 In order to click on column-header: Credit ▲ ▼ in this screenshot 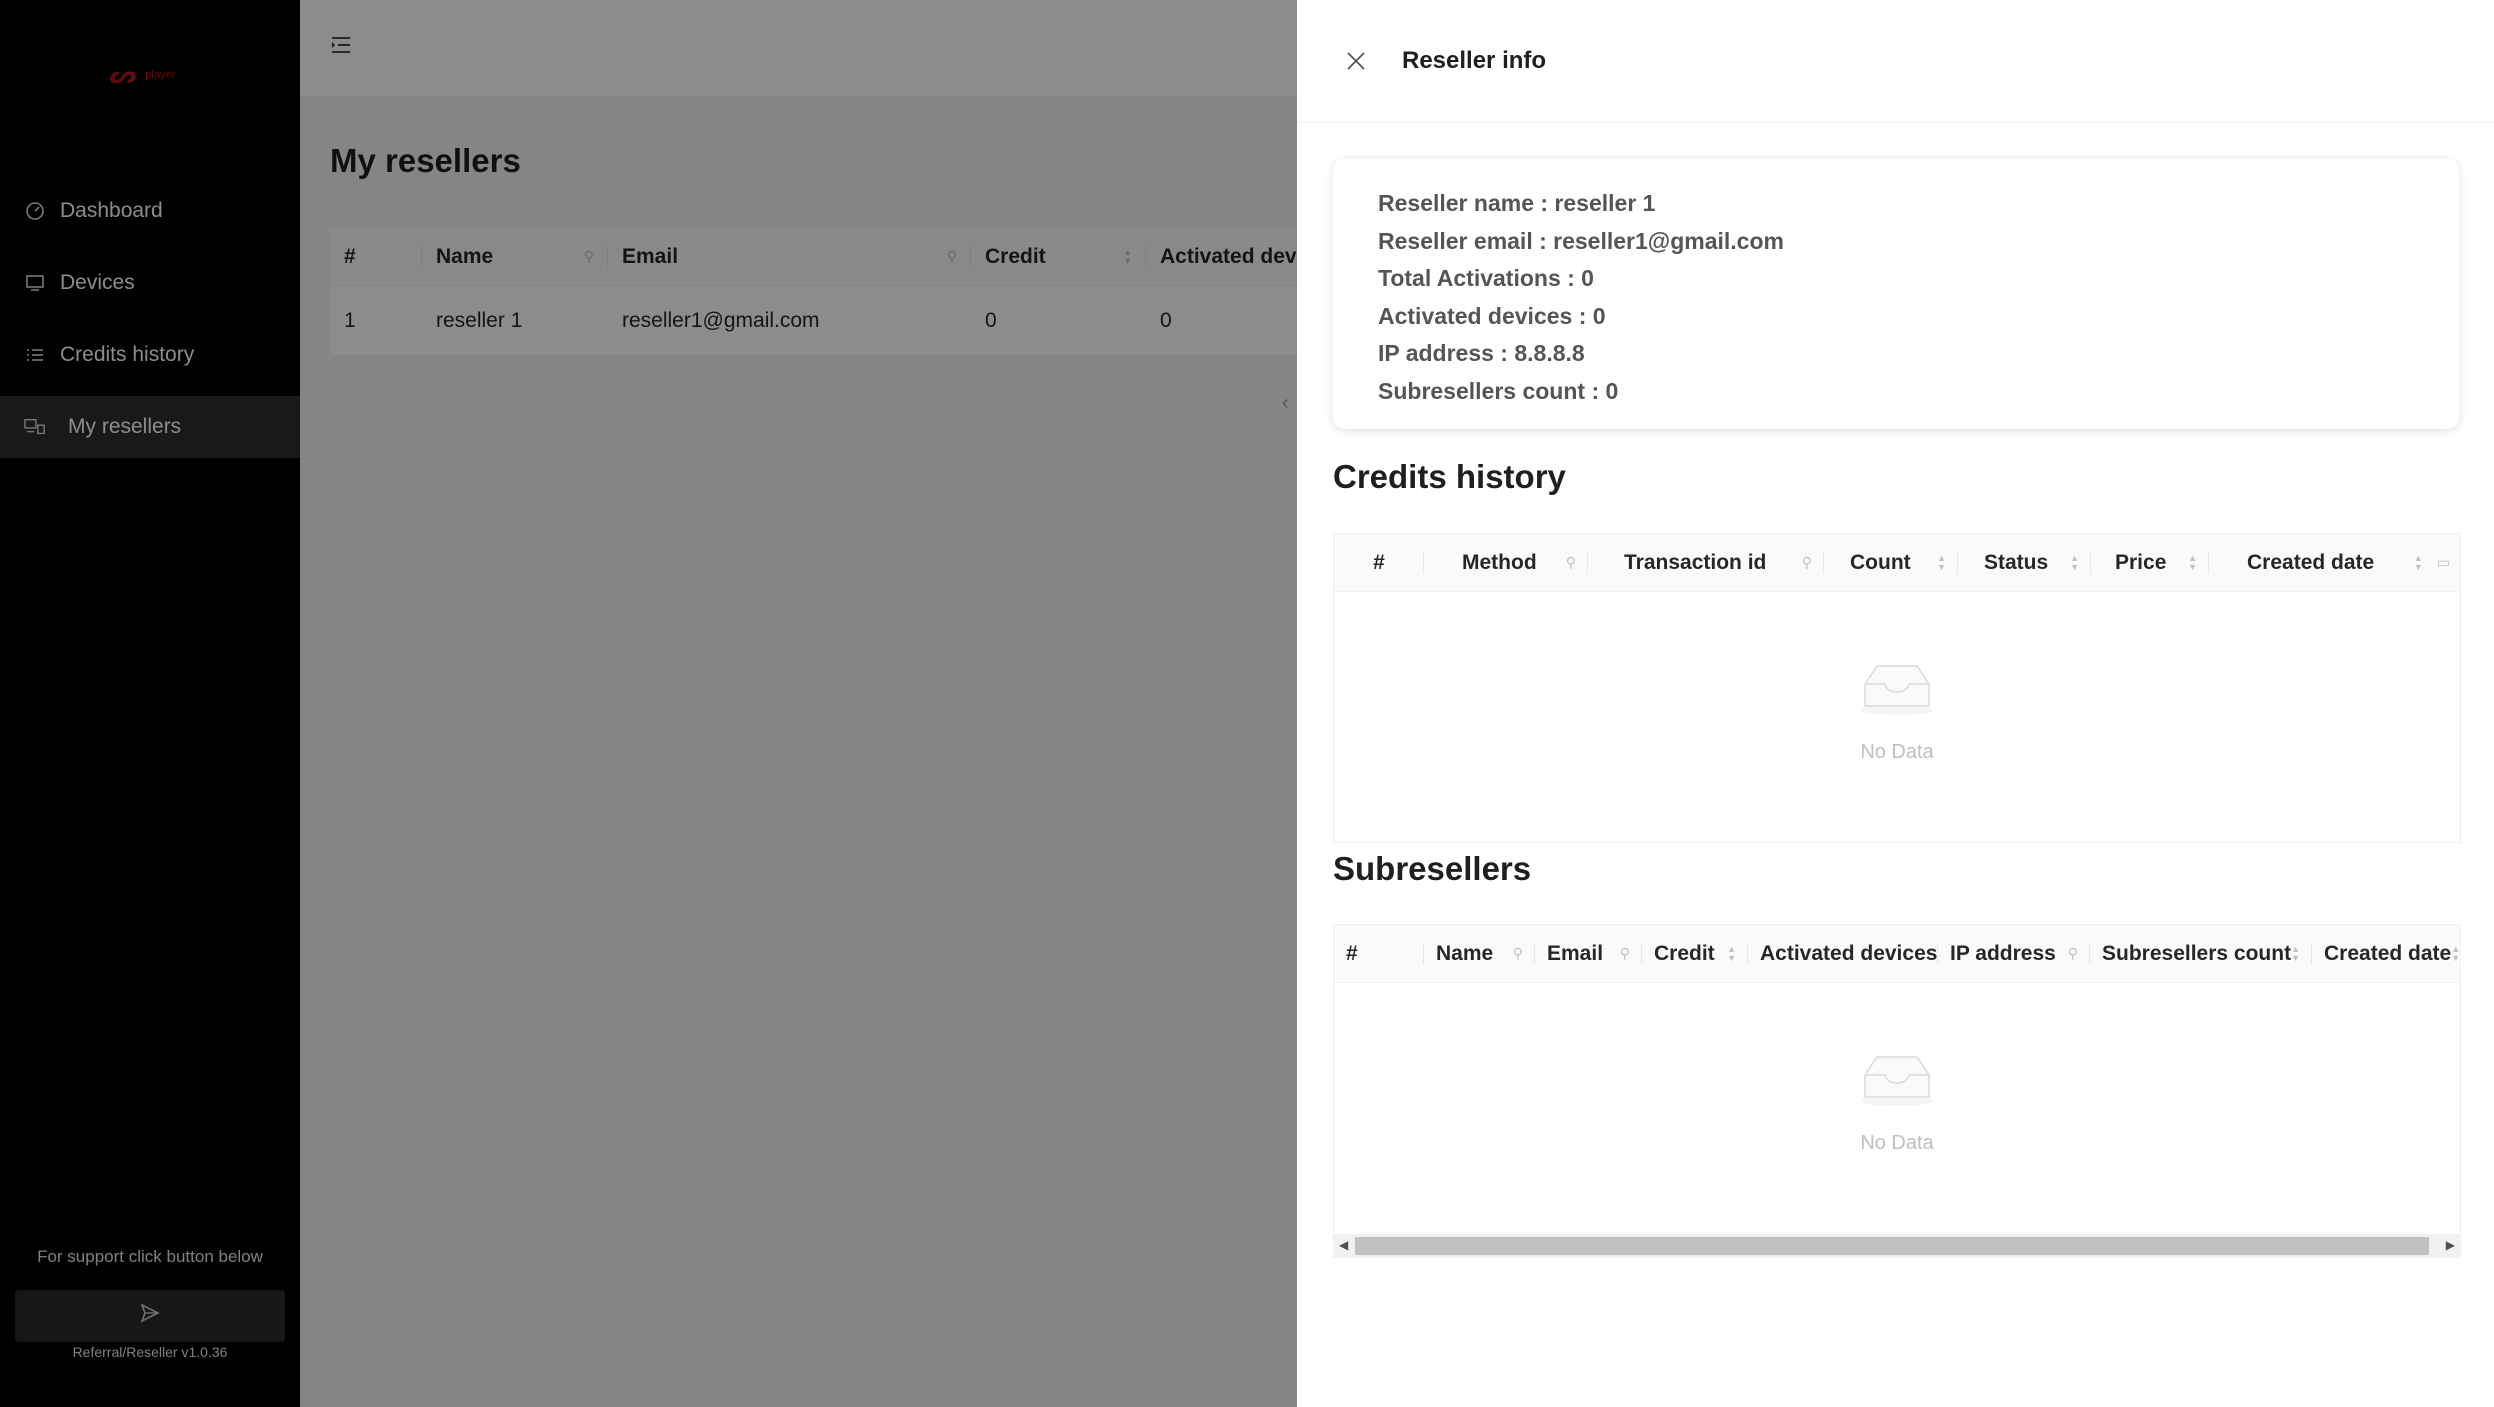, I will do `click(1695, 953)`.